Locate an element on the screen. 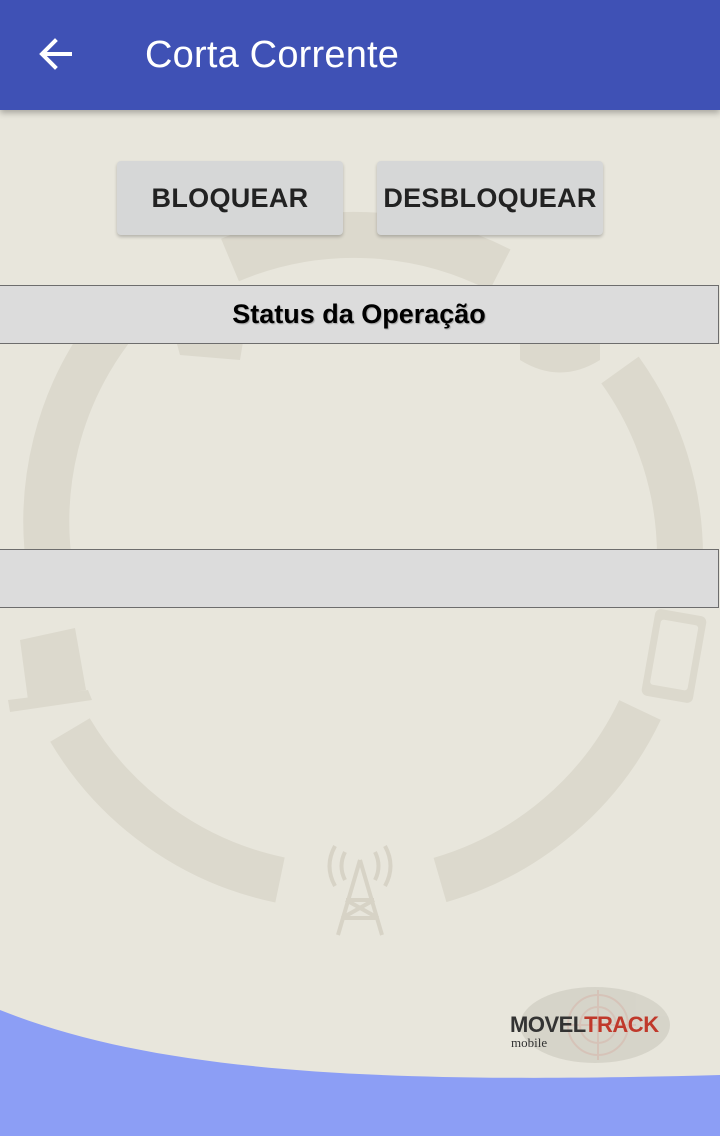  back-button is located at coordinates (56, 54).